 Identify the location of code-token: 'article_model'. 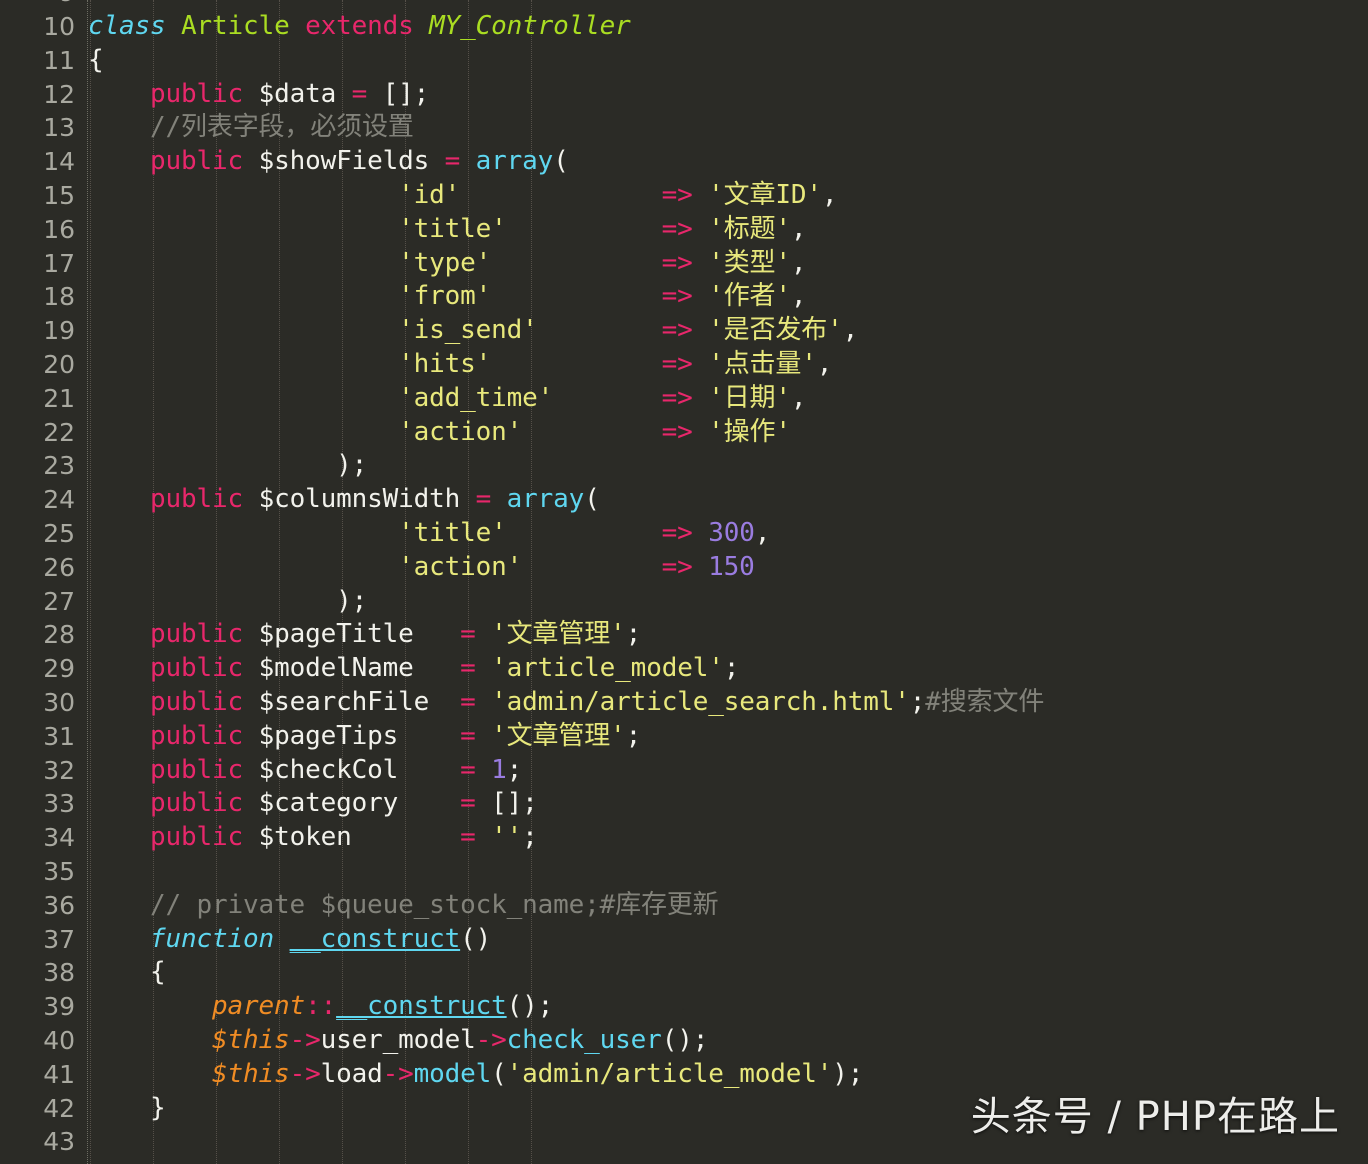
(607, 668).